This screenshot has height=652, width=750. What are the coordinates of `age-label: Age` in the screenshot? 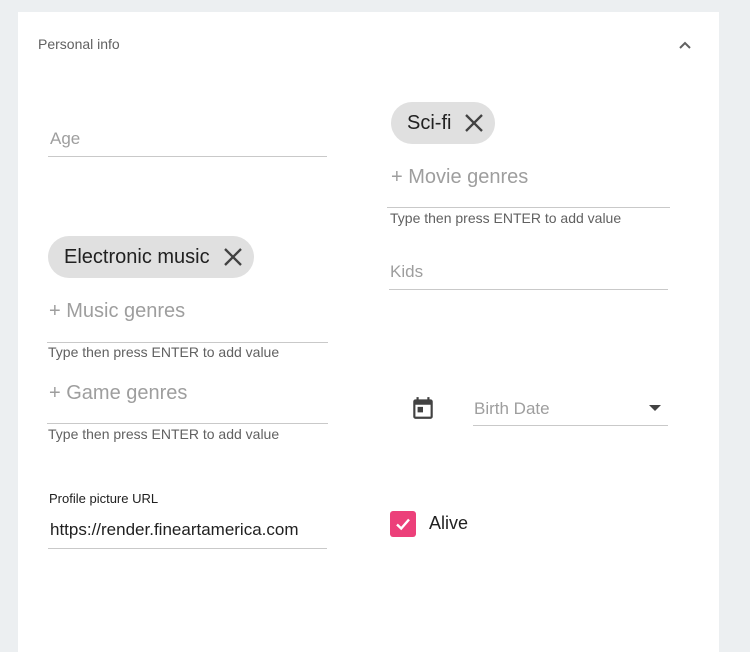 It's located at (65, 138).